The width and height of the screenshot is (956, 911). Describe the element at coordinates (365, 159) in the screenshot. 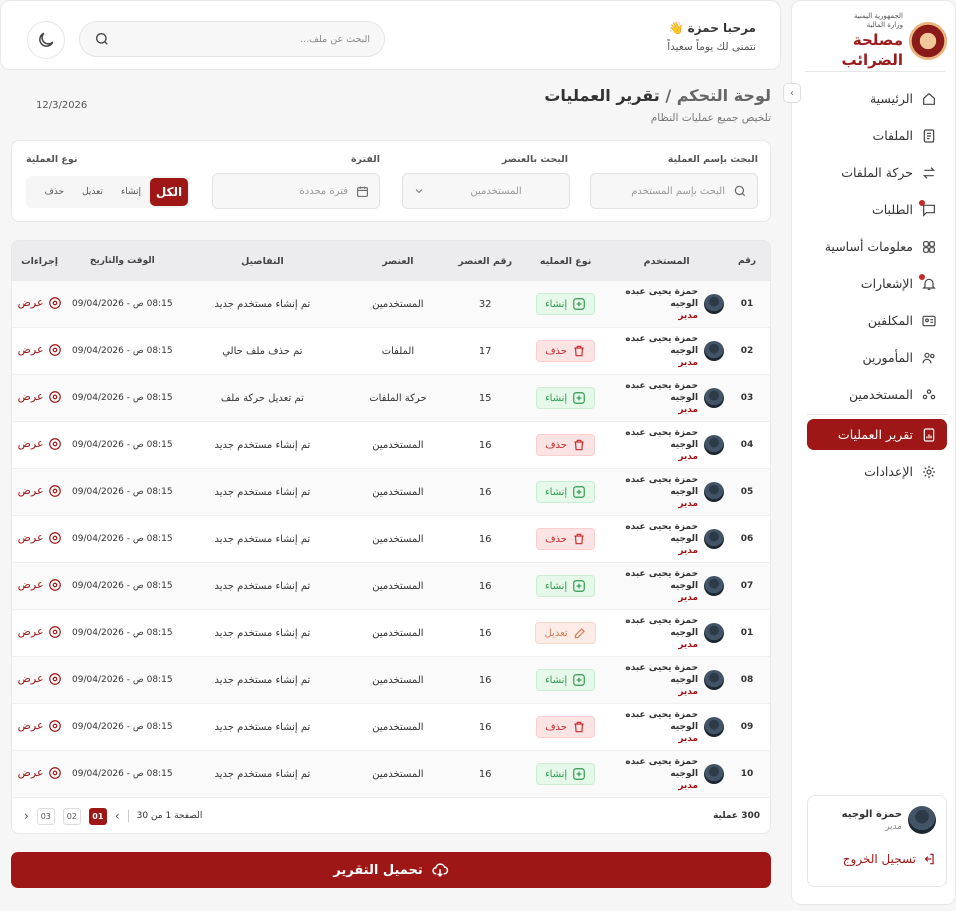

I see `period-filter-label: الفترة` at that location.